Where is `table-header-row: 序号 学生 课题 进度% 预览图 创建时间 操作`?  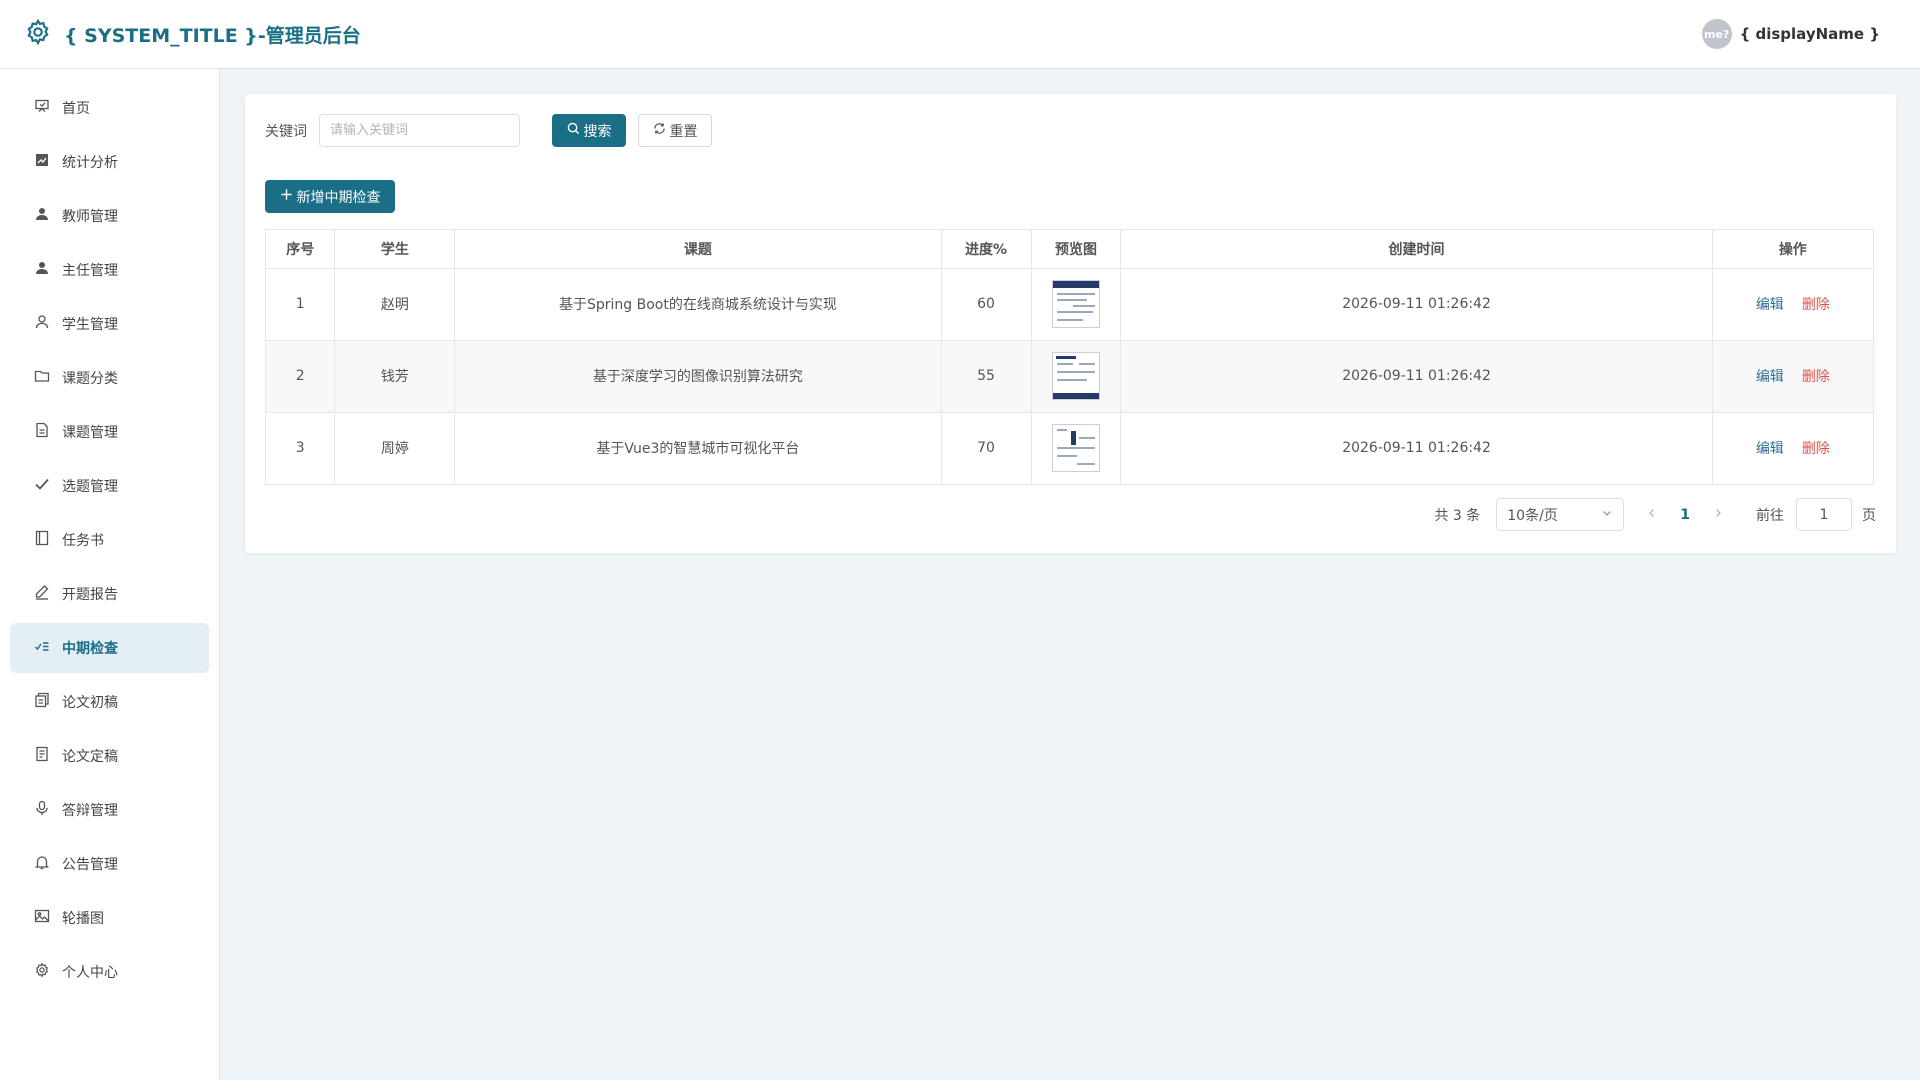 table-header-row: 序号 学生 课题 进度% 预览图 创建时间 操作 is located at coordinates (1069, 249).